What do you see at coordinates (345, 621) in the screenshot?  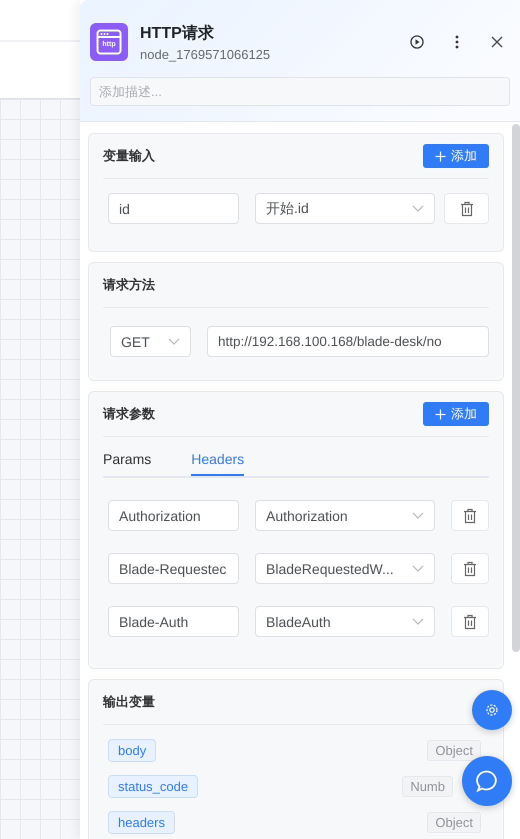 I see `value-select: BladeAuth` at bounding box center [345, 621].